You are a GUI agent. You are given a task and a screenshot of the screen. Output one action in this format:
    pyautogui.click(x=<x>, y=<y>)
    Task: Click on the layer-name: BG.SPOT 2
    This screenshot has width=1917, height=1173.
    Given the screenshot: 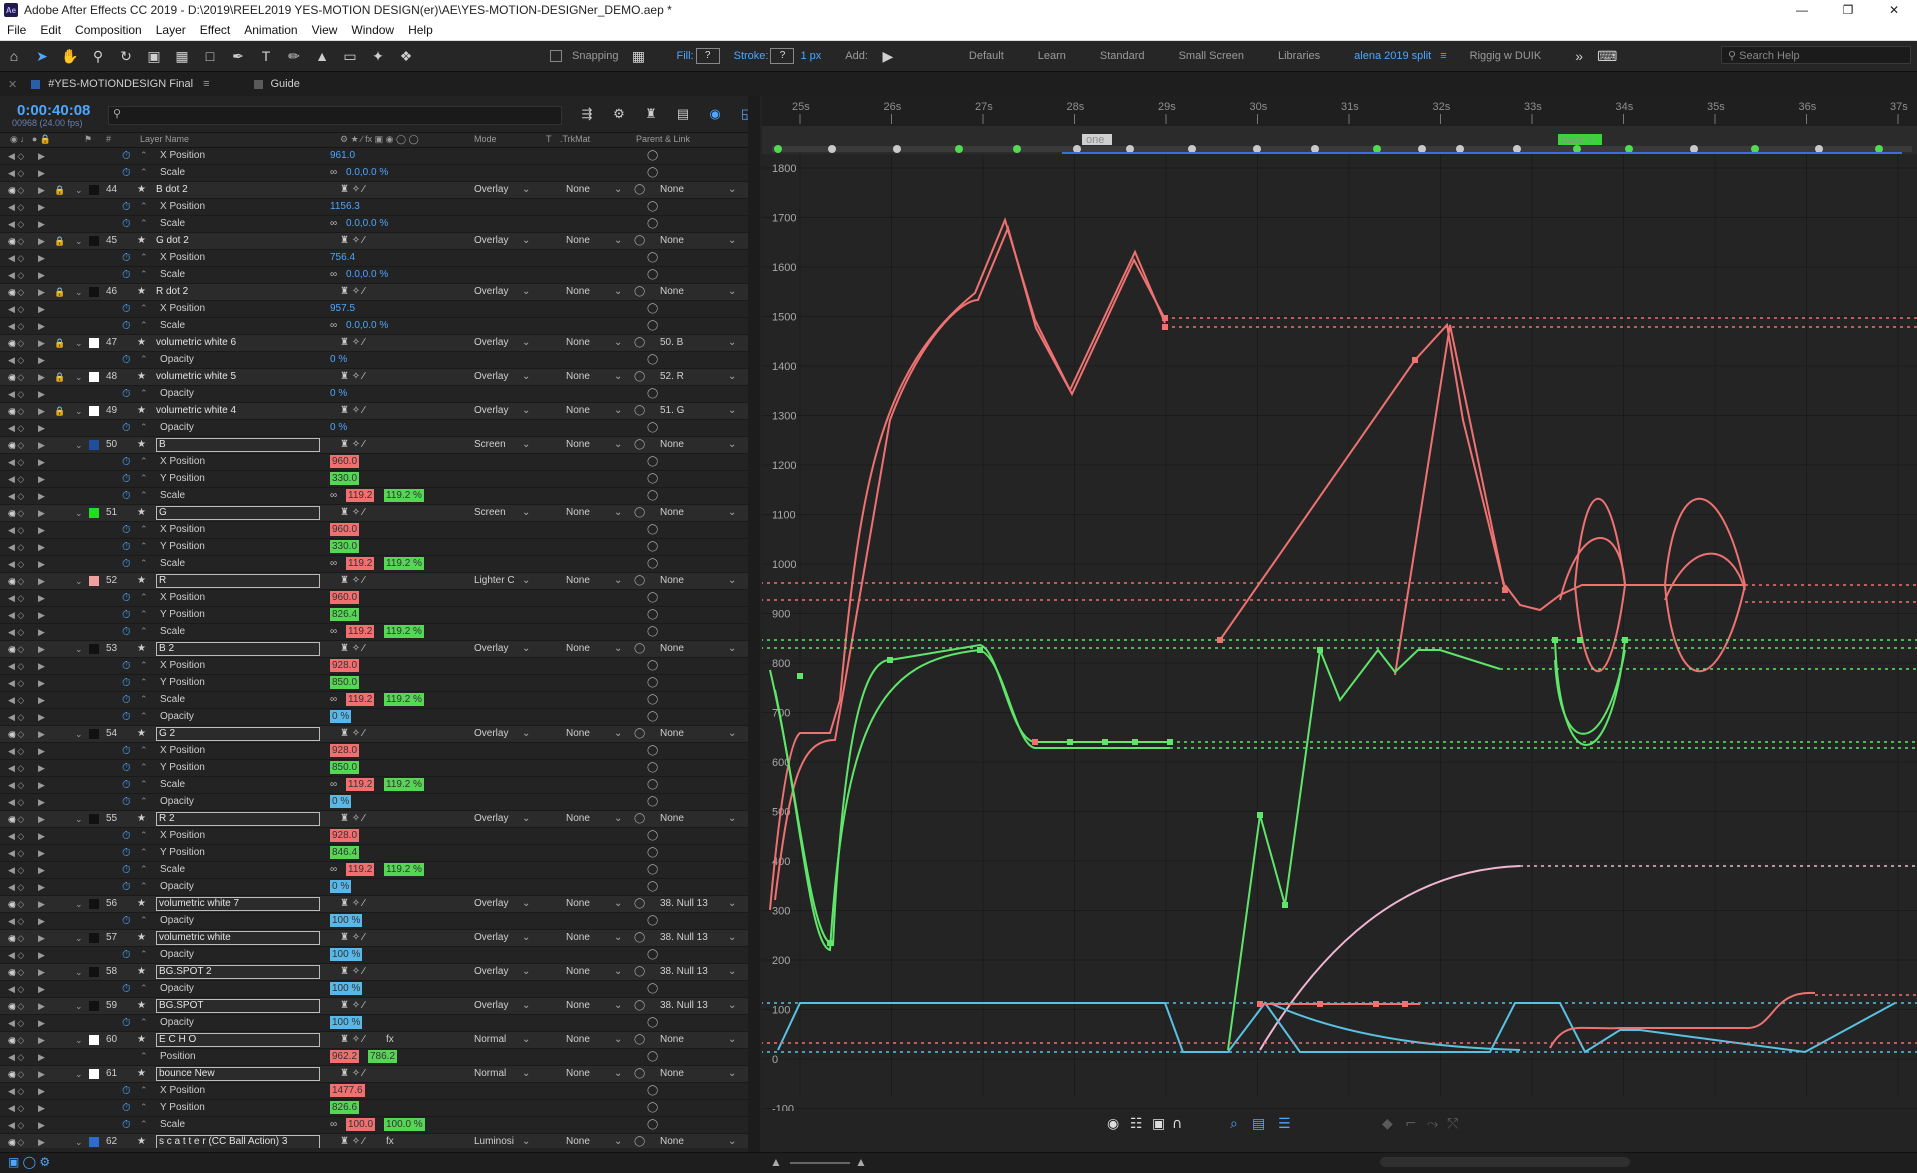 What is the action you would take?
    pyautogui.click(x=238, y=972)
    